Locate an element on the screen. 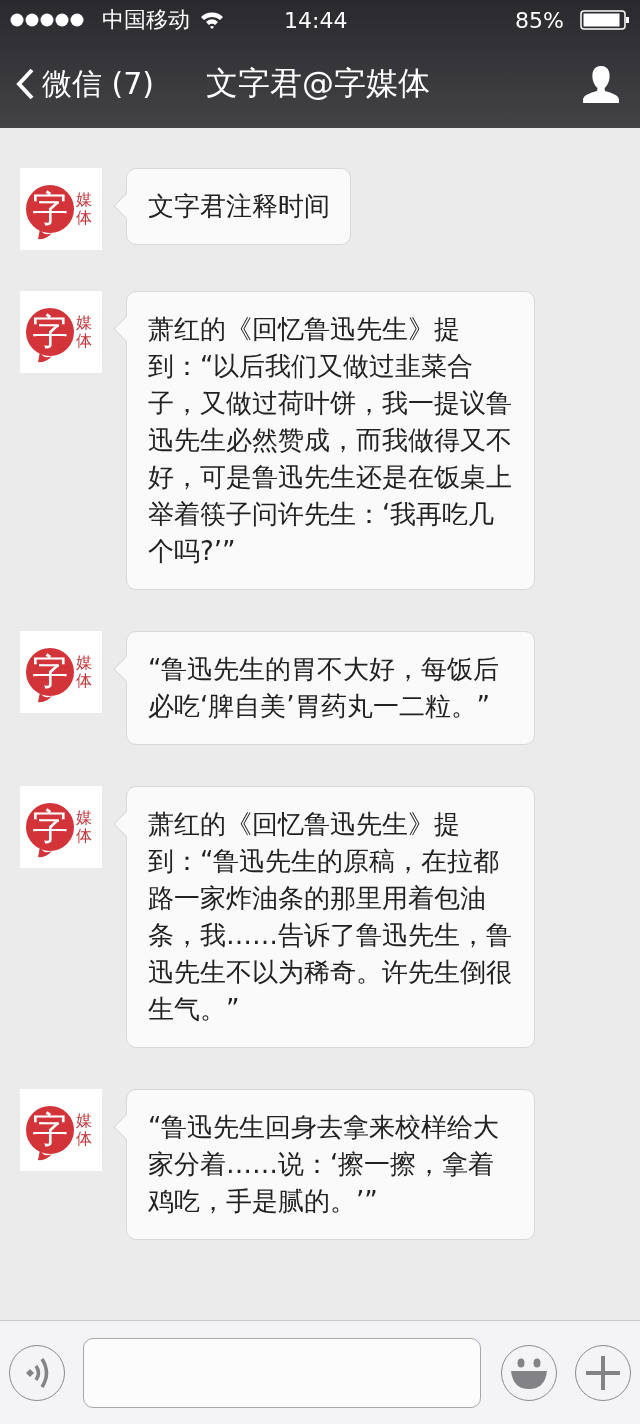  profile-icon is located at coordinates (601, 84).